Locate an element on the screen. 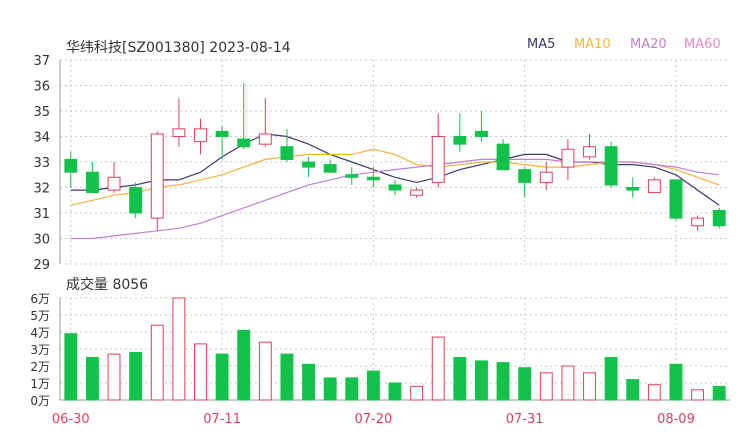 The image size is (740, 440). volume-tick-label: 4万 is located at coordinates (40, 333).